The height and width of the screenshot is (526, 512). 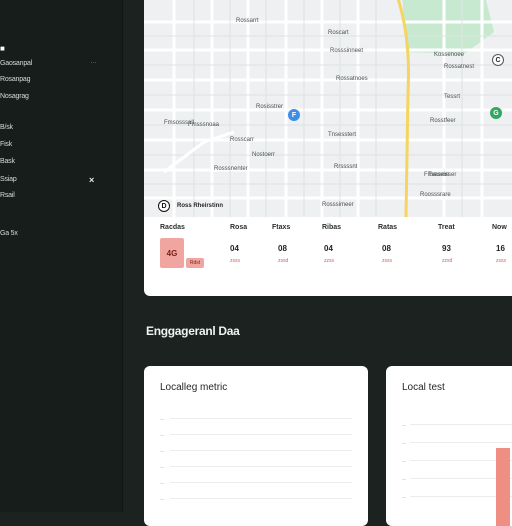 What do you see at coordinates (499, 227) in the screenshot?
I see `stat-header: Now` at bounding box center [499, 227].